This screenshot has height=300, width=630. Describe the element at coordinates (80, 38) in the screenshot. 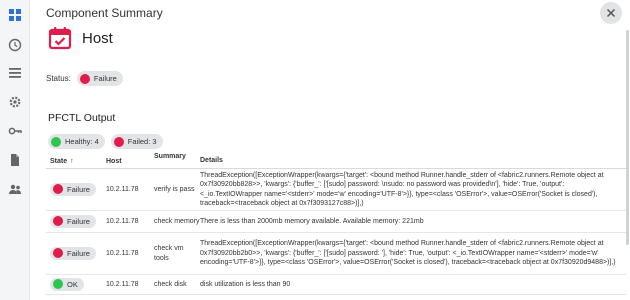

I see `host-header: Host` at that location.